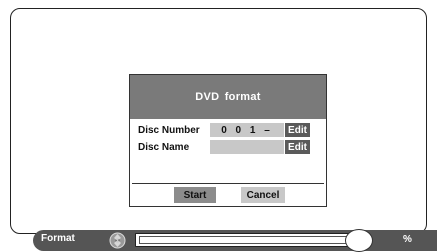 This screenshot has height=252, width=437. I want to click on percent-symbol: %, so click(407, 239).